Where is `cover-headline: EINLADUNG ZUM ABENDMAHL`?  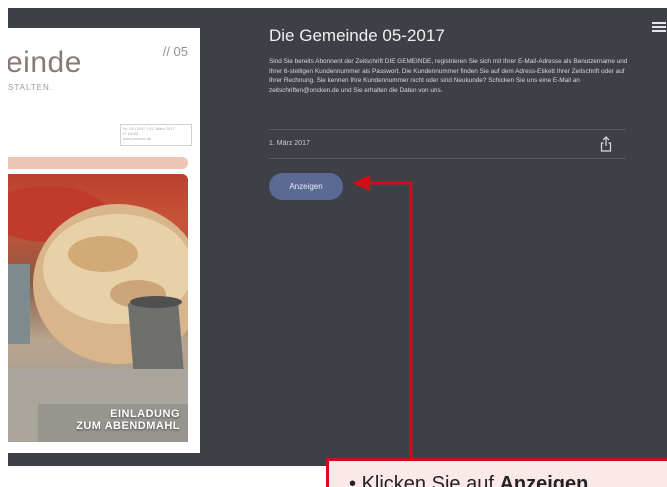
cover-headline: EINLADUNG ZUM ABENDMAHL is located at coordinates (128, 420).